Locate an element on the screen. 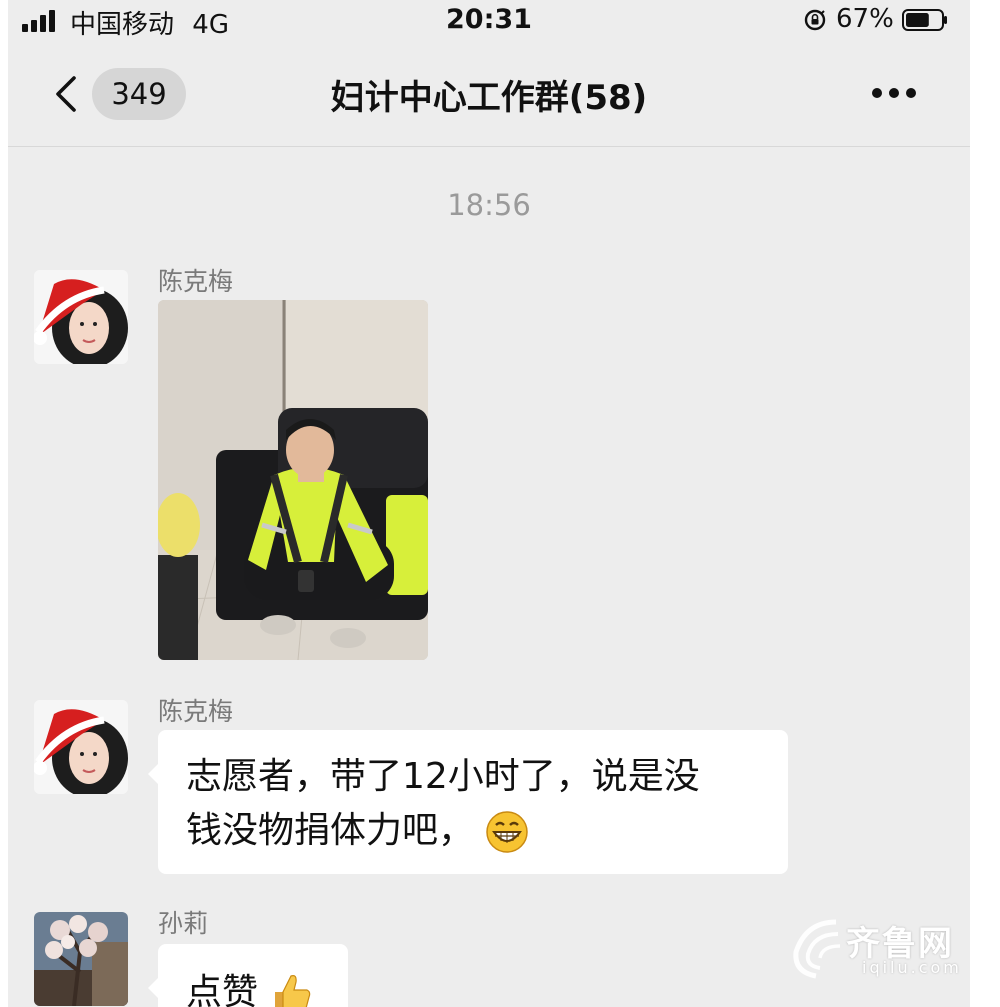 The image size is (1000, 1007). message-bubble: 志愿者，带了12小时了，说是没 钱没物捐体力吧， is located at coordinates (468, 802).